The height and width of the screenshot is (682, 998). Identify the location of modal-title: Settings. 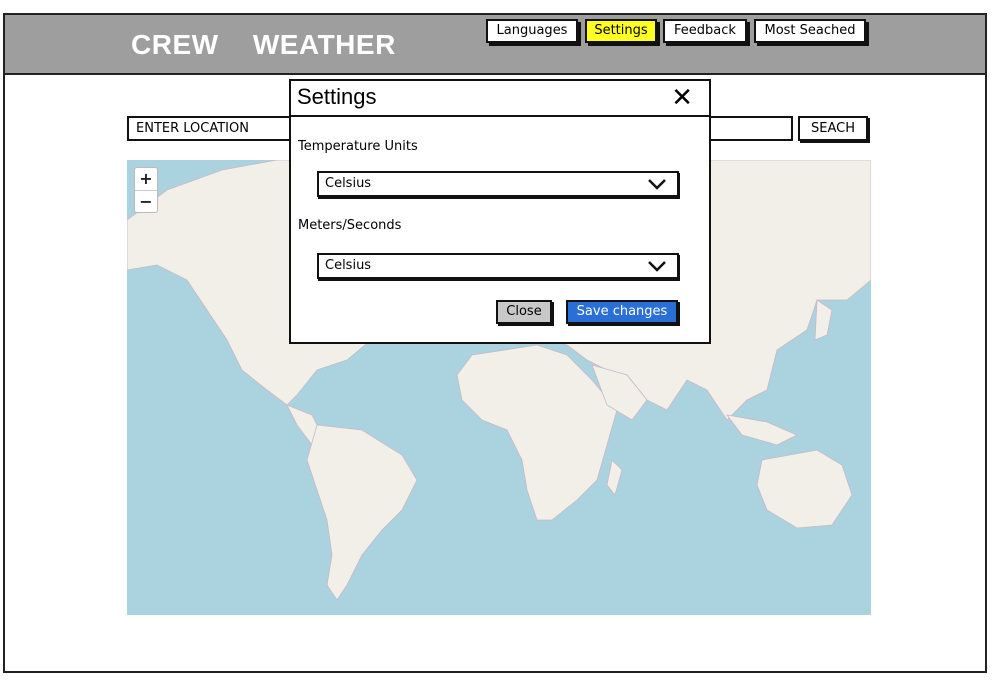
(337, 96).